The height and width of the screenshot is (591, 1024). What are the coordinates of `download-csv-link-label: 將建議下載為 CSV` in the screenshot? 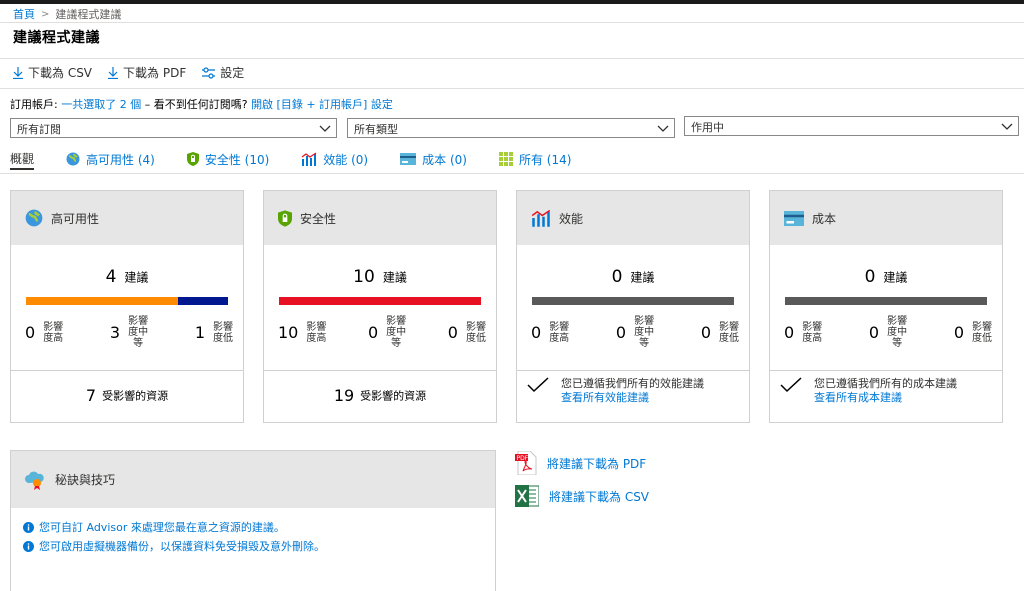 It's located at (599, 496).